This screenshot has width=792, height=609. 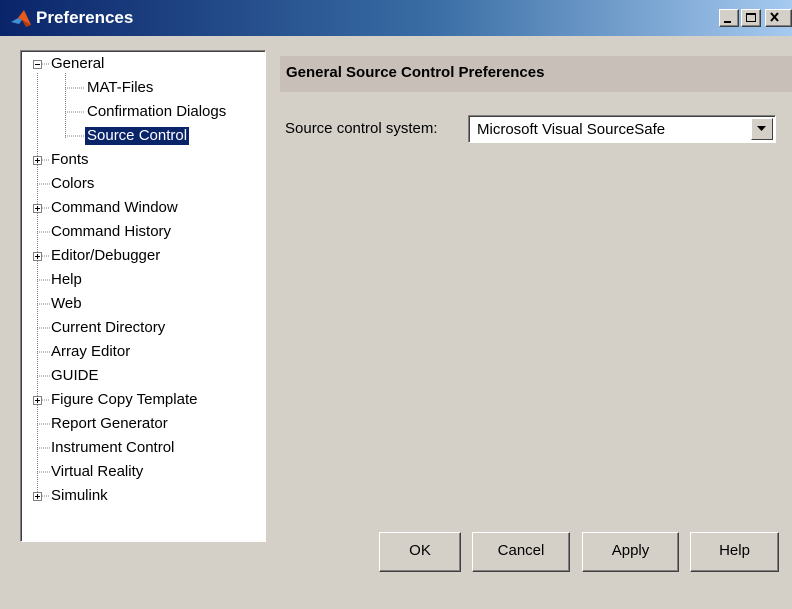 I want to click on source-control-select: Microsoft Visual SourceSafe, so click(x=622, y=129).